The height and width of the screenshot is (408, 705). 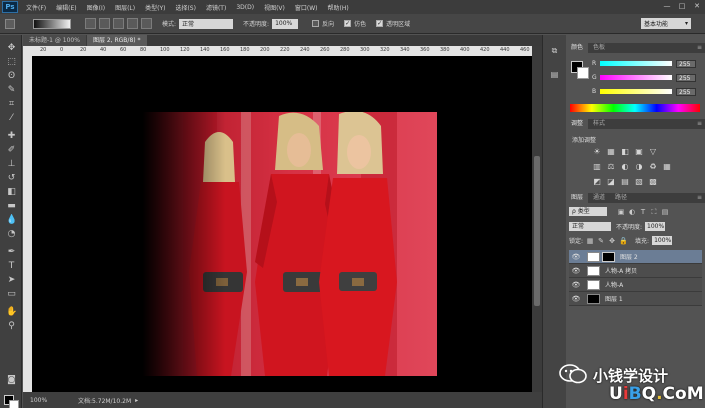 I want to click on shape-tool-icon: ▭, so click(x=11, y=294).